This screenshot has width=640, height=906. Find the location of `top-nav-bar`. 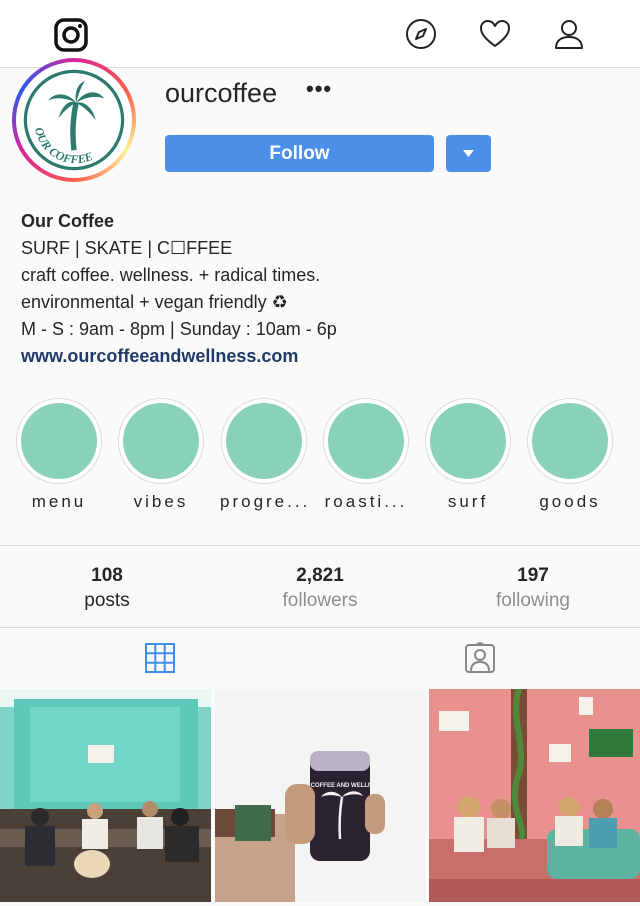

top-nav-bar is located at coordinates (320, 34).